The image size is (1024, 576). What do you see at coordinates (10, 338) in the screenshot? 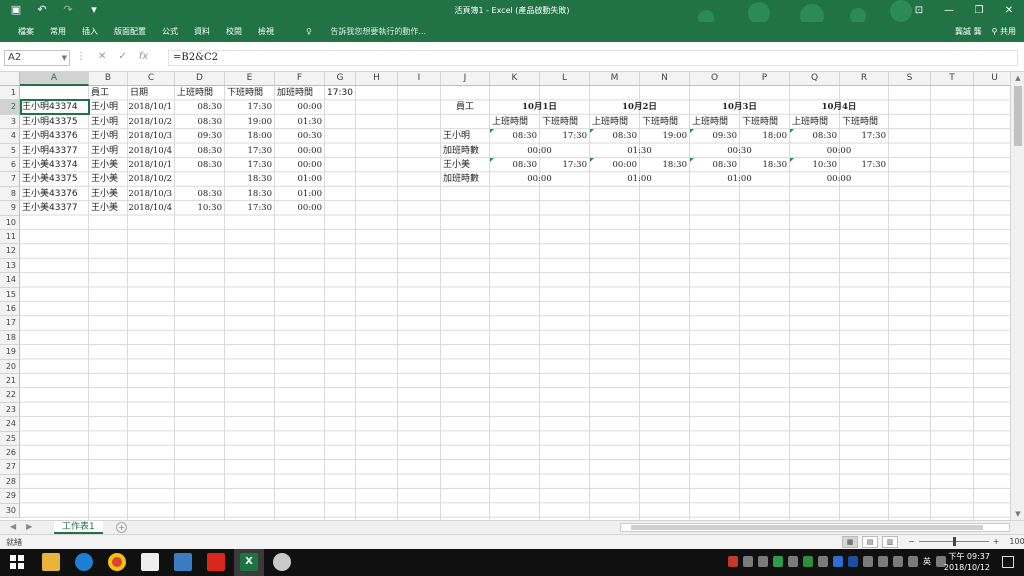
I see `row-header-18: 18` at bounding box center [10, 338].